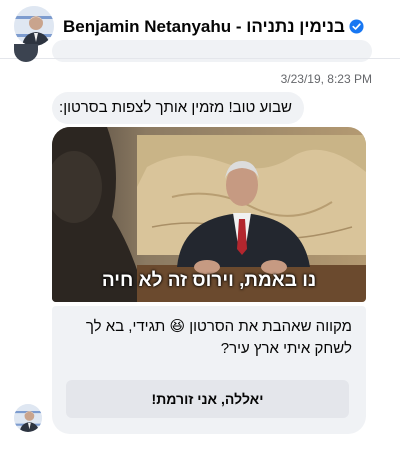 This screenshot has height=457, width=400. I want to click on chat-title: Benjamin Netanyahu - בנימין נתניהו, so click(213, 27).